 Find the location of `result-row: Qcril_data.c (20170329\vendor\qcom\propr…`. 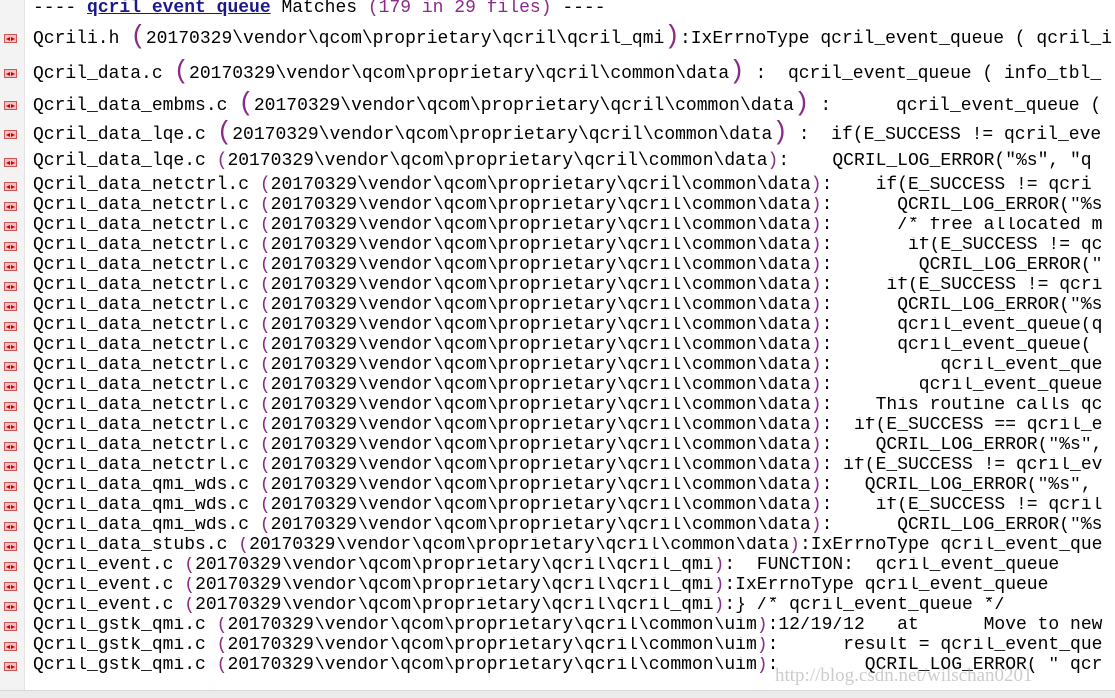

result-row: Qcril_data.c (20170329\vendor\qcom\propr… is located at coordinates (557, 70).